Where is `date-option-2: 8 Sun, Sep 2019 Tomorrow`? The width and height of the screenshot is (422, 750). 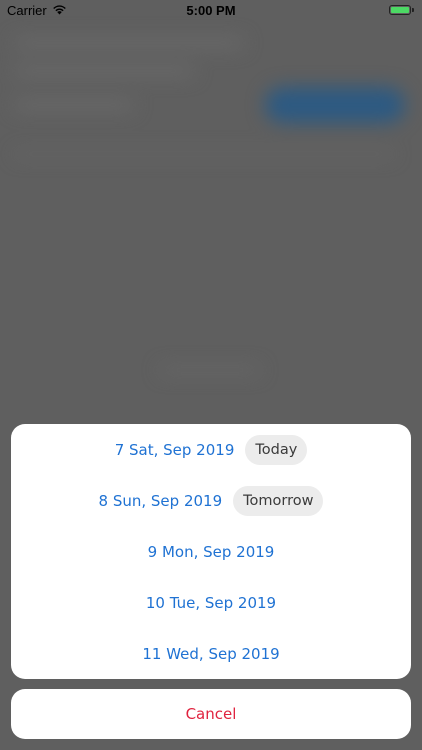 date-option-2: 8 Sun, Sep 2019 Tomorrow is located at coordinates (211, 500).